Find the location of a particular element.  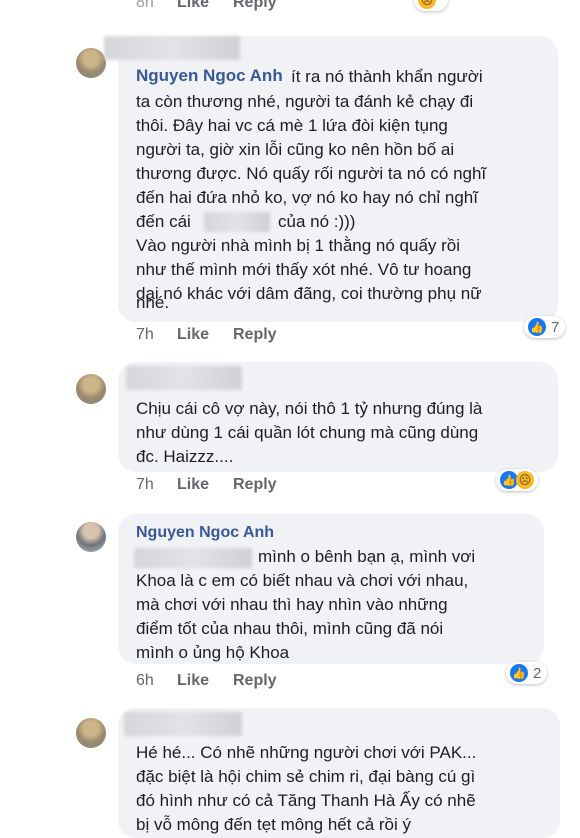

comment-text-line: ít ra nó thành khẩn người is located at coordinates (387, 76).